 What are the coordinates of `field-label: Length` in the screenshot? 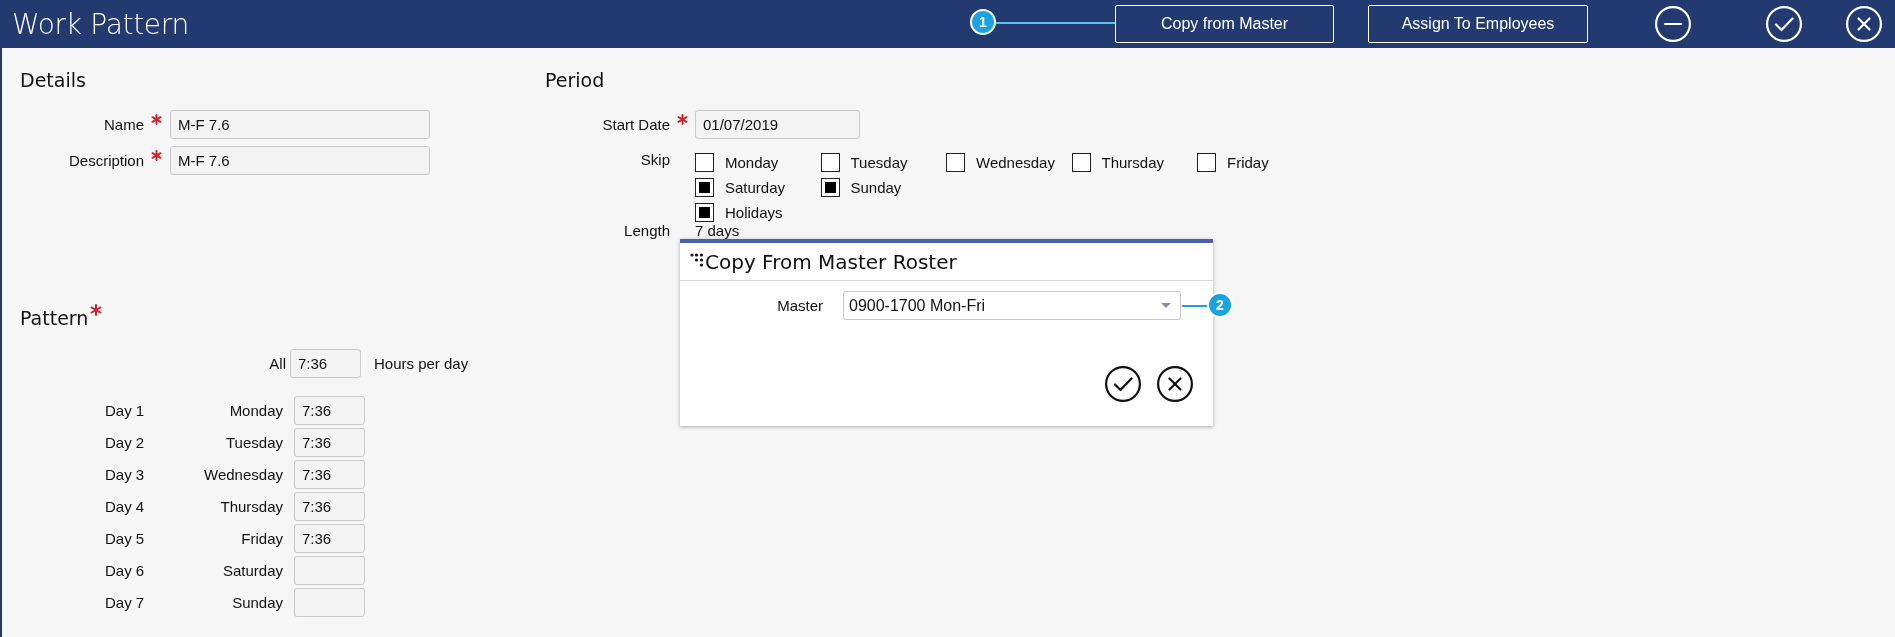 It's located at (646, 230).